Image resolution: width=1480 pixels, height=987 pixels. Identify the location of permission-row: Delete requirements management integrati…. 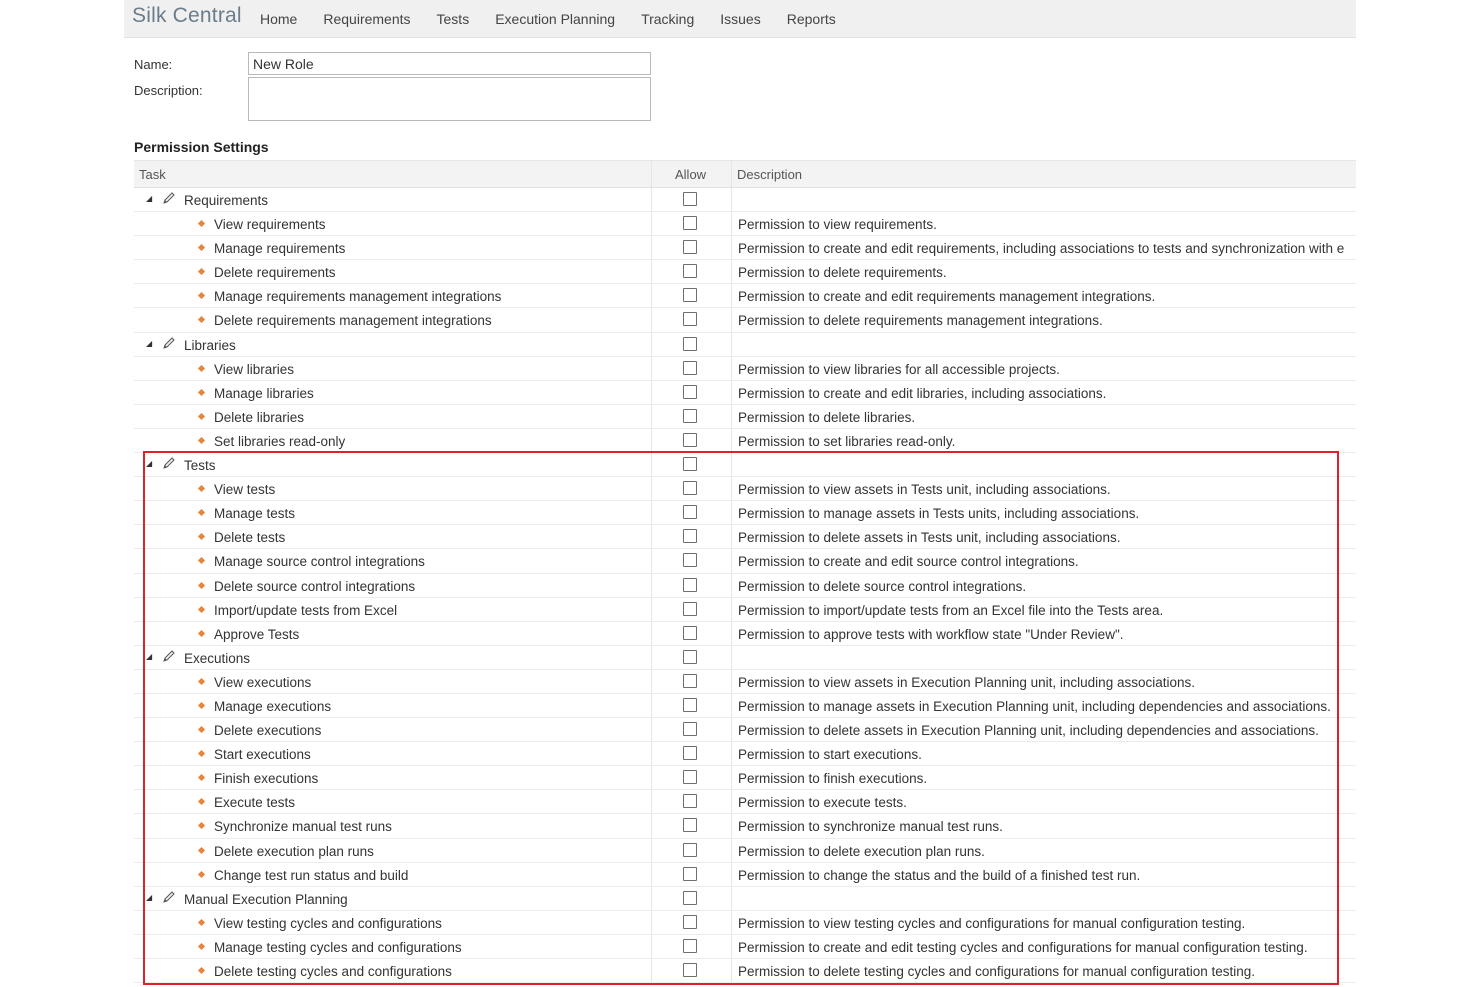
(745, 320).